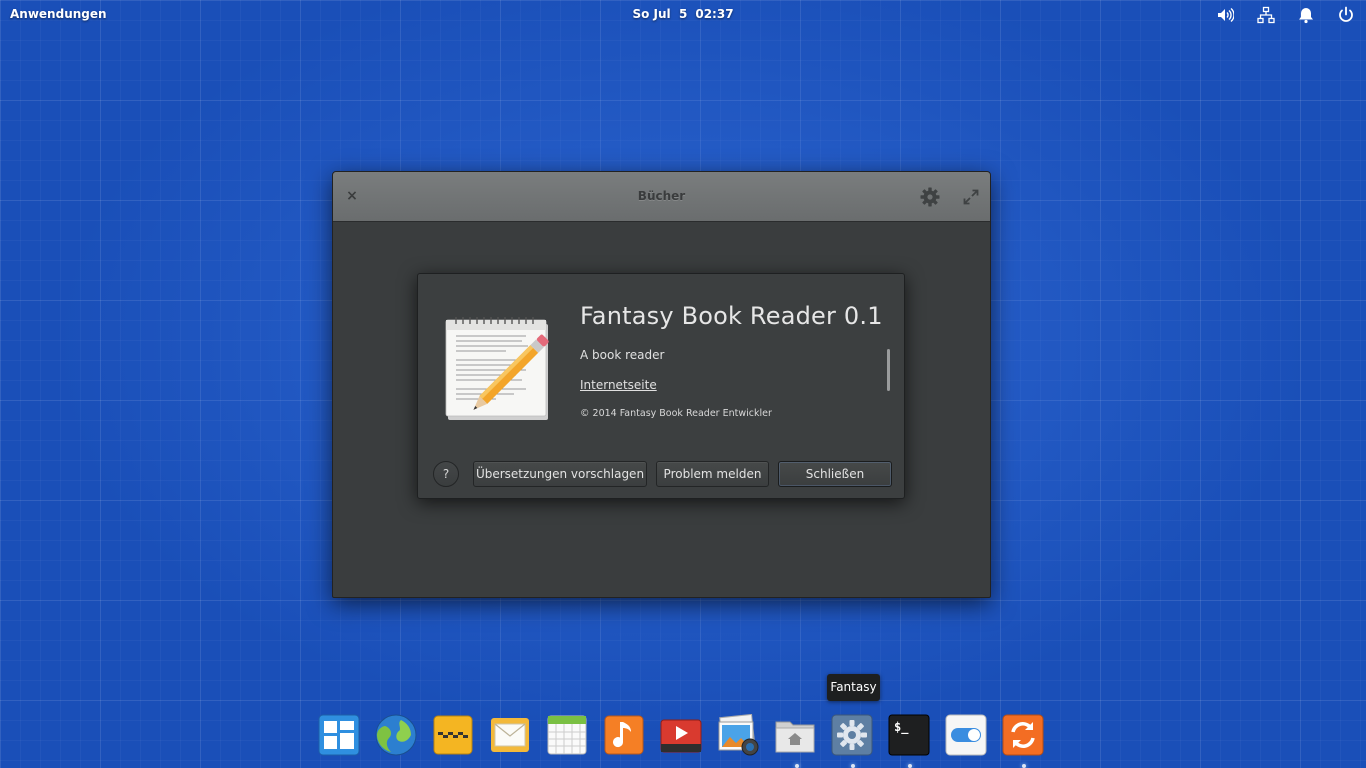  What do you see at coordinates (659, 14) in the screenshot?
I see `clock-date: So Jul 5` at bounding box center [659, 14].